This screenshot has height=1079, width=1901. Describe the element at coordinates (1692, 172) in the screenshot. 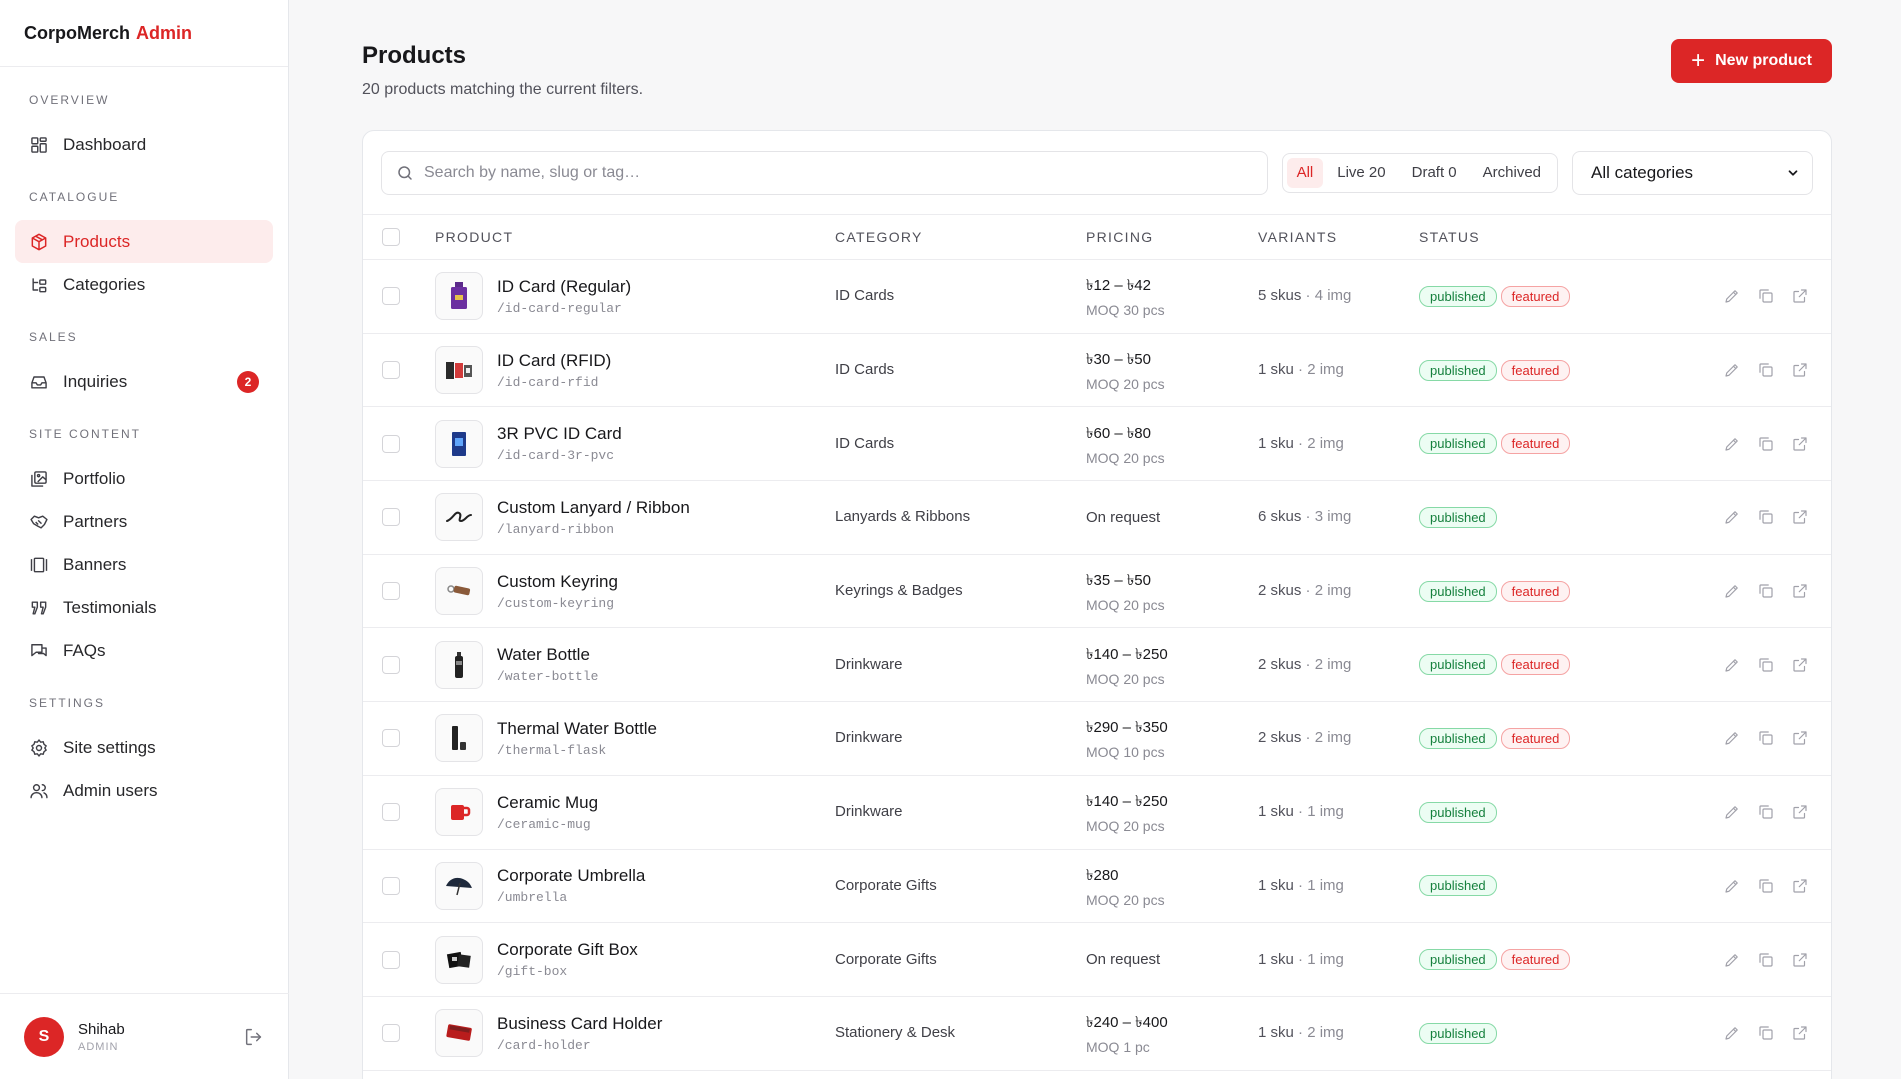

I see `category-select: All categories` at that location.